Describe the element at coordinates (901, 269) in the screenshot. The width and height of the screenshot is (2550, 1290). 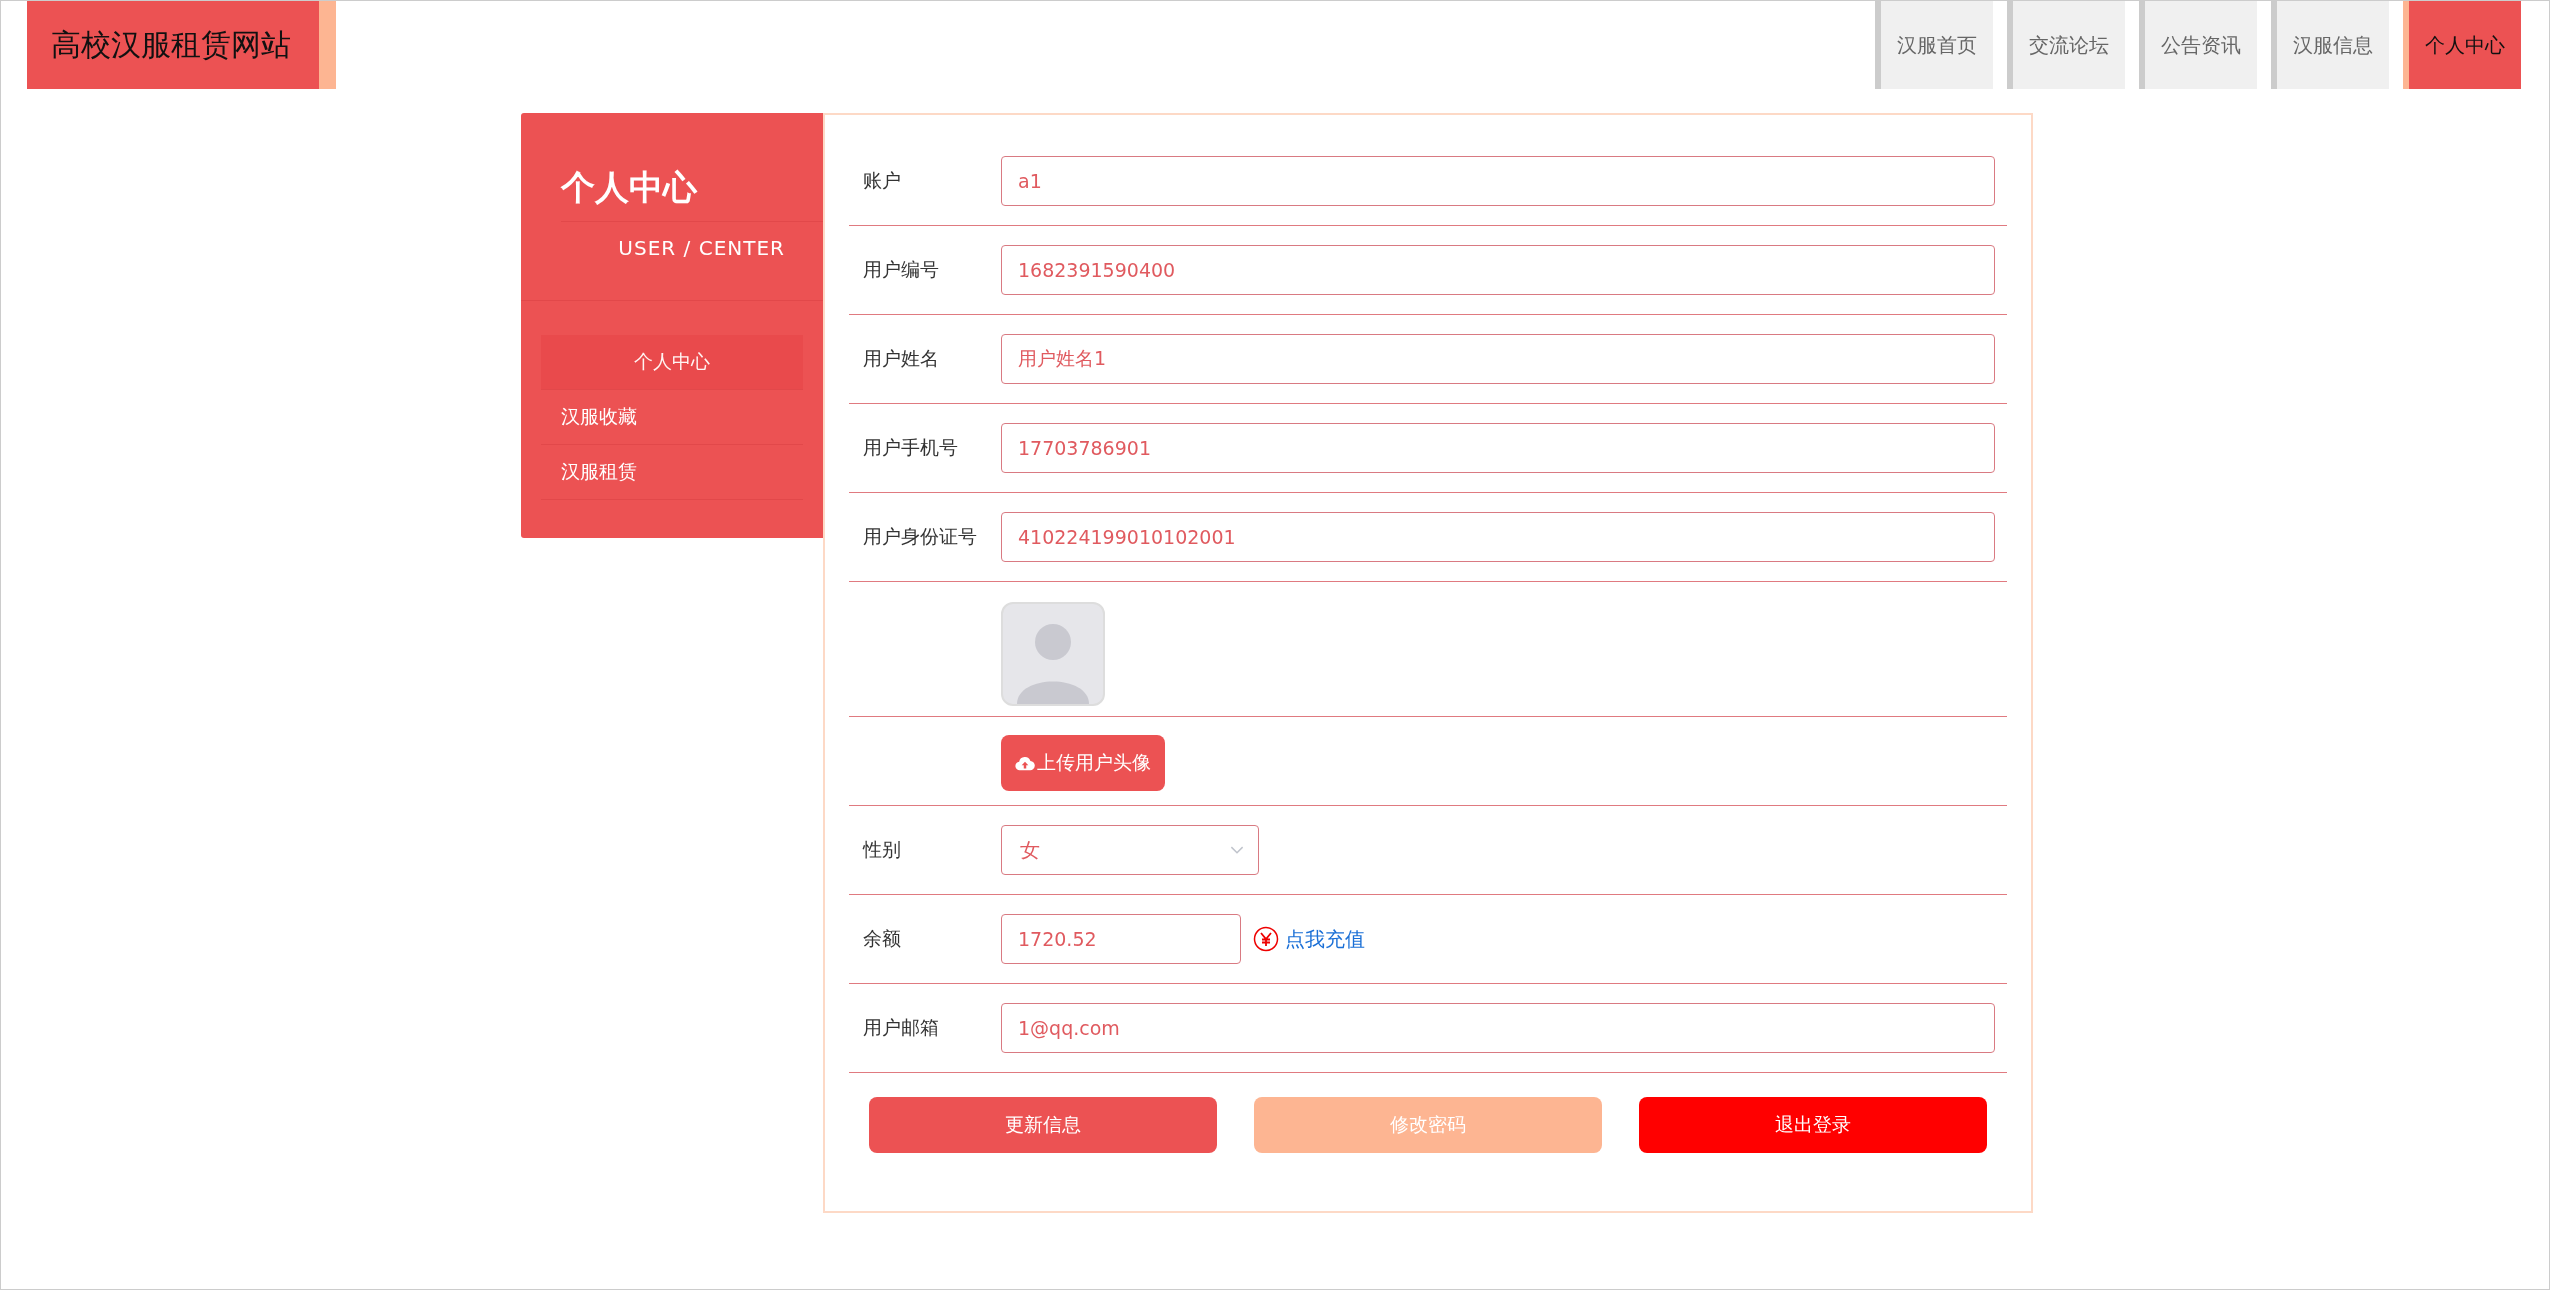
I see `field-label: 用户编号` at that location.